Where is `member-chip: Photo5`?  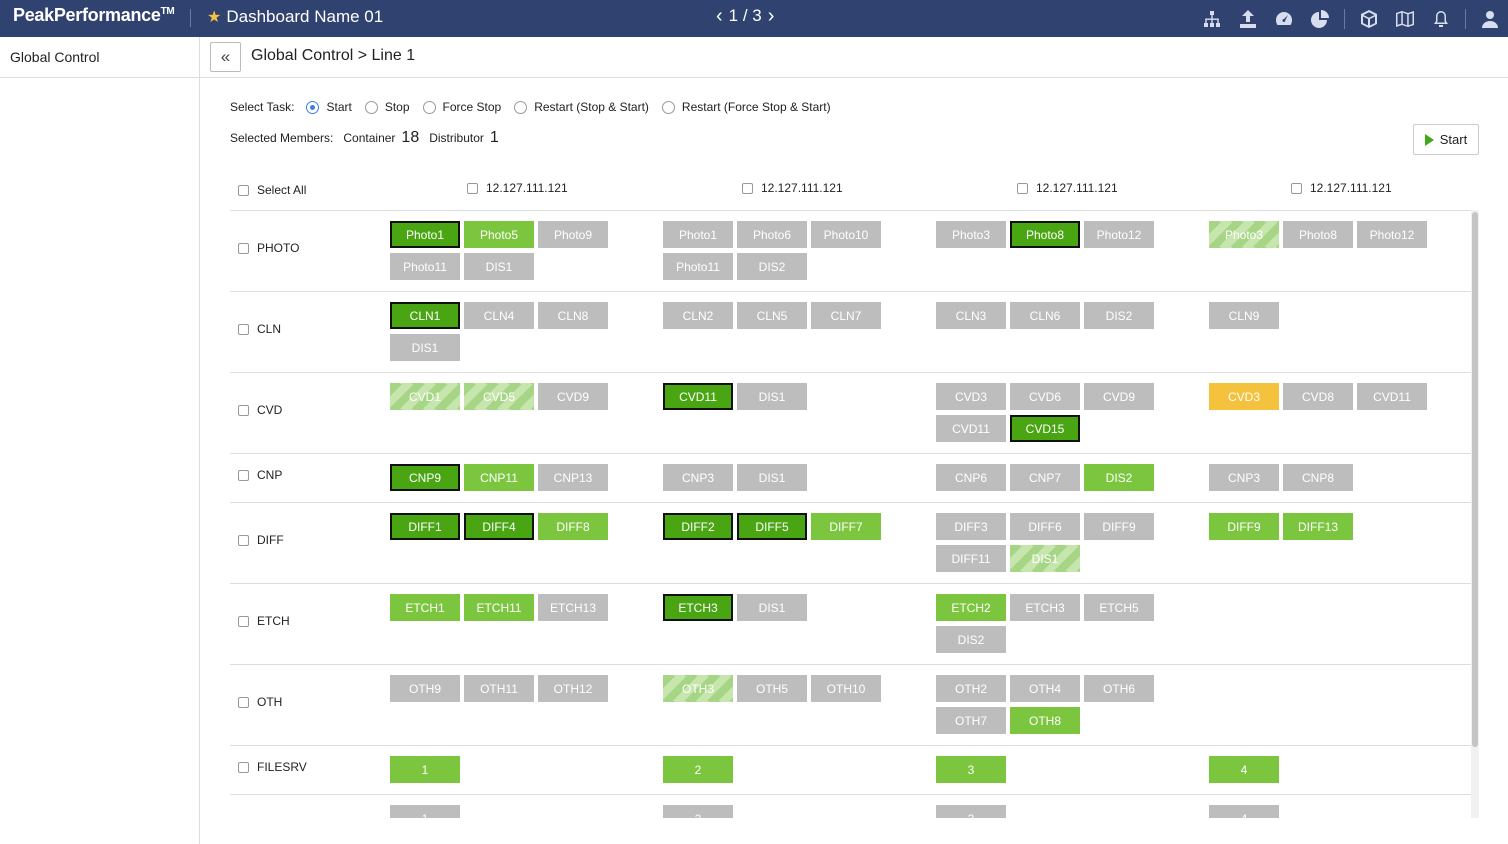 member-chip: Photo5 is located at coordinates (499, 234).